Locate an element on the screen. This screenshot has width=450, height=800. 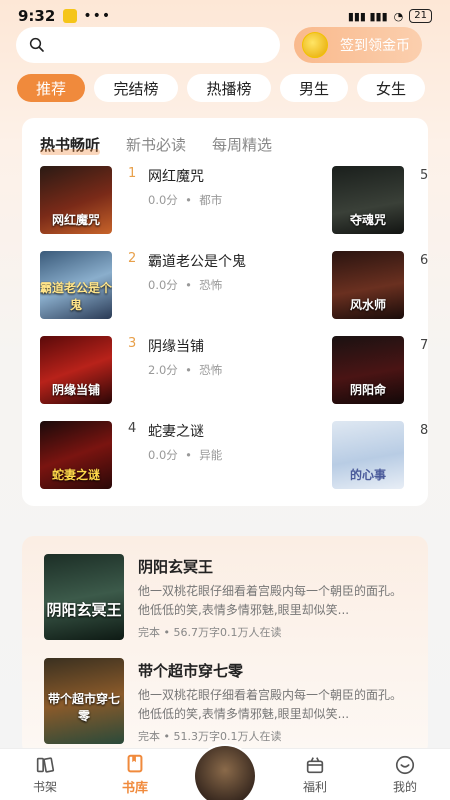
rank-number: 4 is located at coordinates (132, 428).